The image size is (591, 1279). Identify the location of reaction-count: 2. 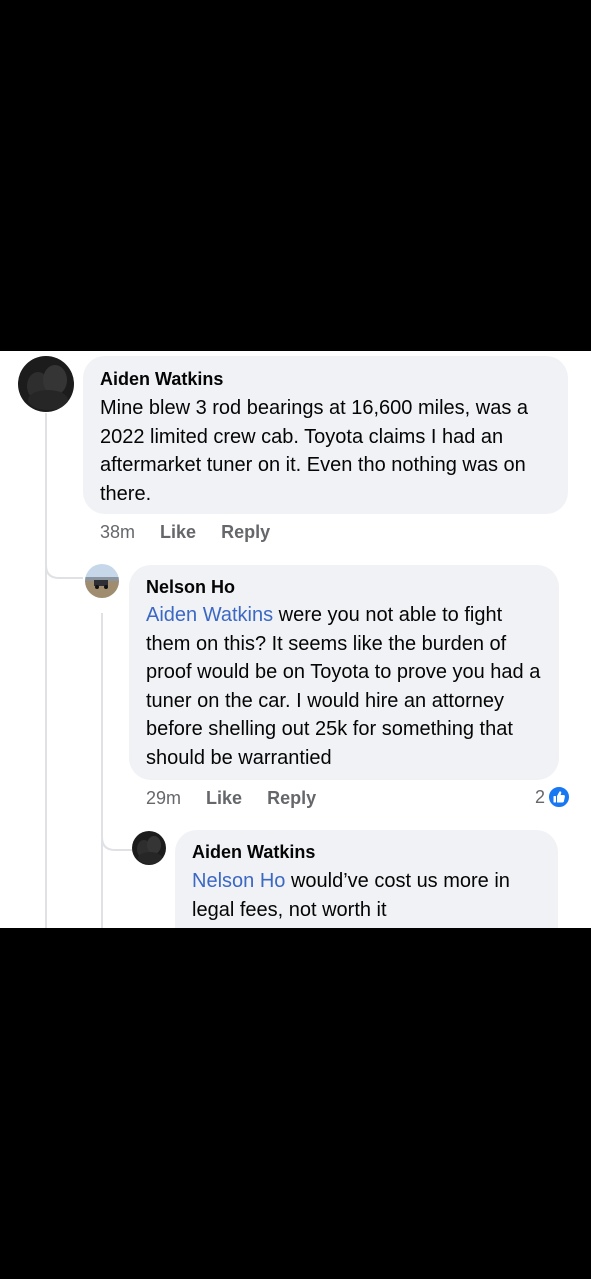
(540, 796).